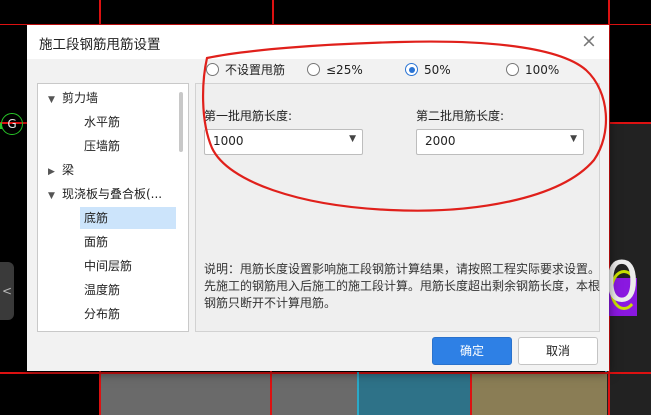 The image size is (651, 415). What do you see at coordinates (12, 124) in the screenshot?
I see `axis-marker: G` at bounding box center [12, 124].